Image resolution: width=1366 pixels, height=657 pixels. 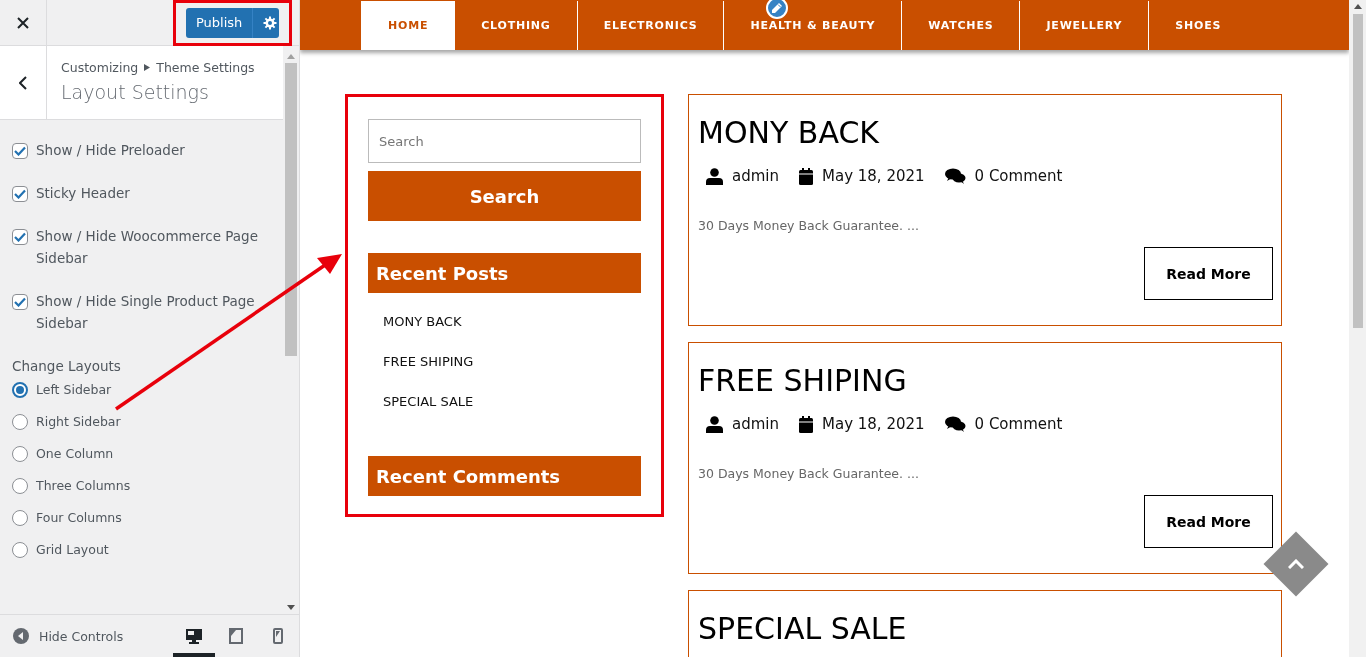 I want to click on post-title: MONY BACK, so click(x=985, y=133).